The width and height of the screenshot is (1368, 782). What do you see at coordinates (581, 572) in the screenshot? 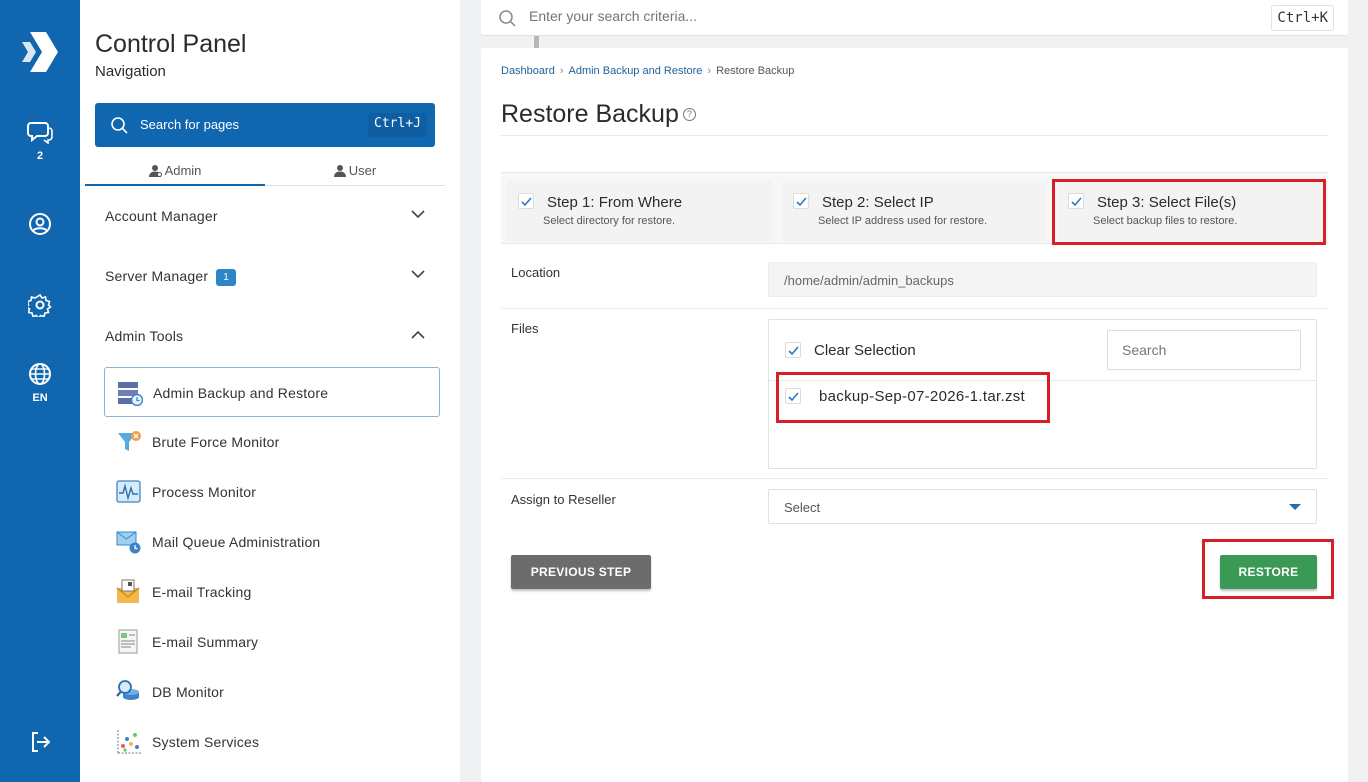
I see `previous-step-button: PREVIOUS STEP` at bounding box center [581, 572].